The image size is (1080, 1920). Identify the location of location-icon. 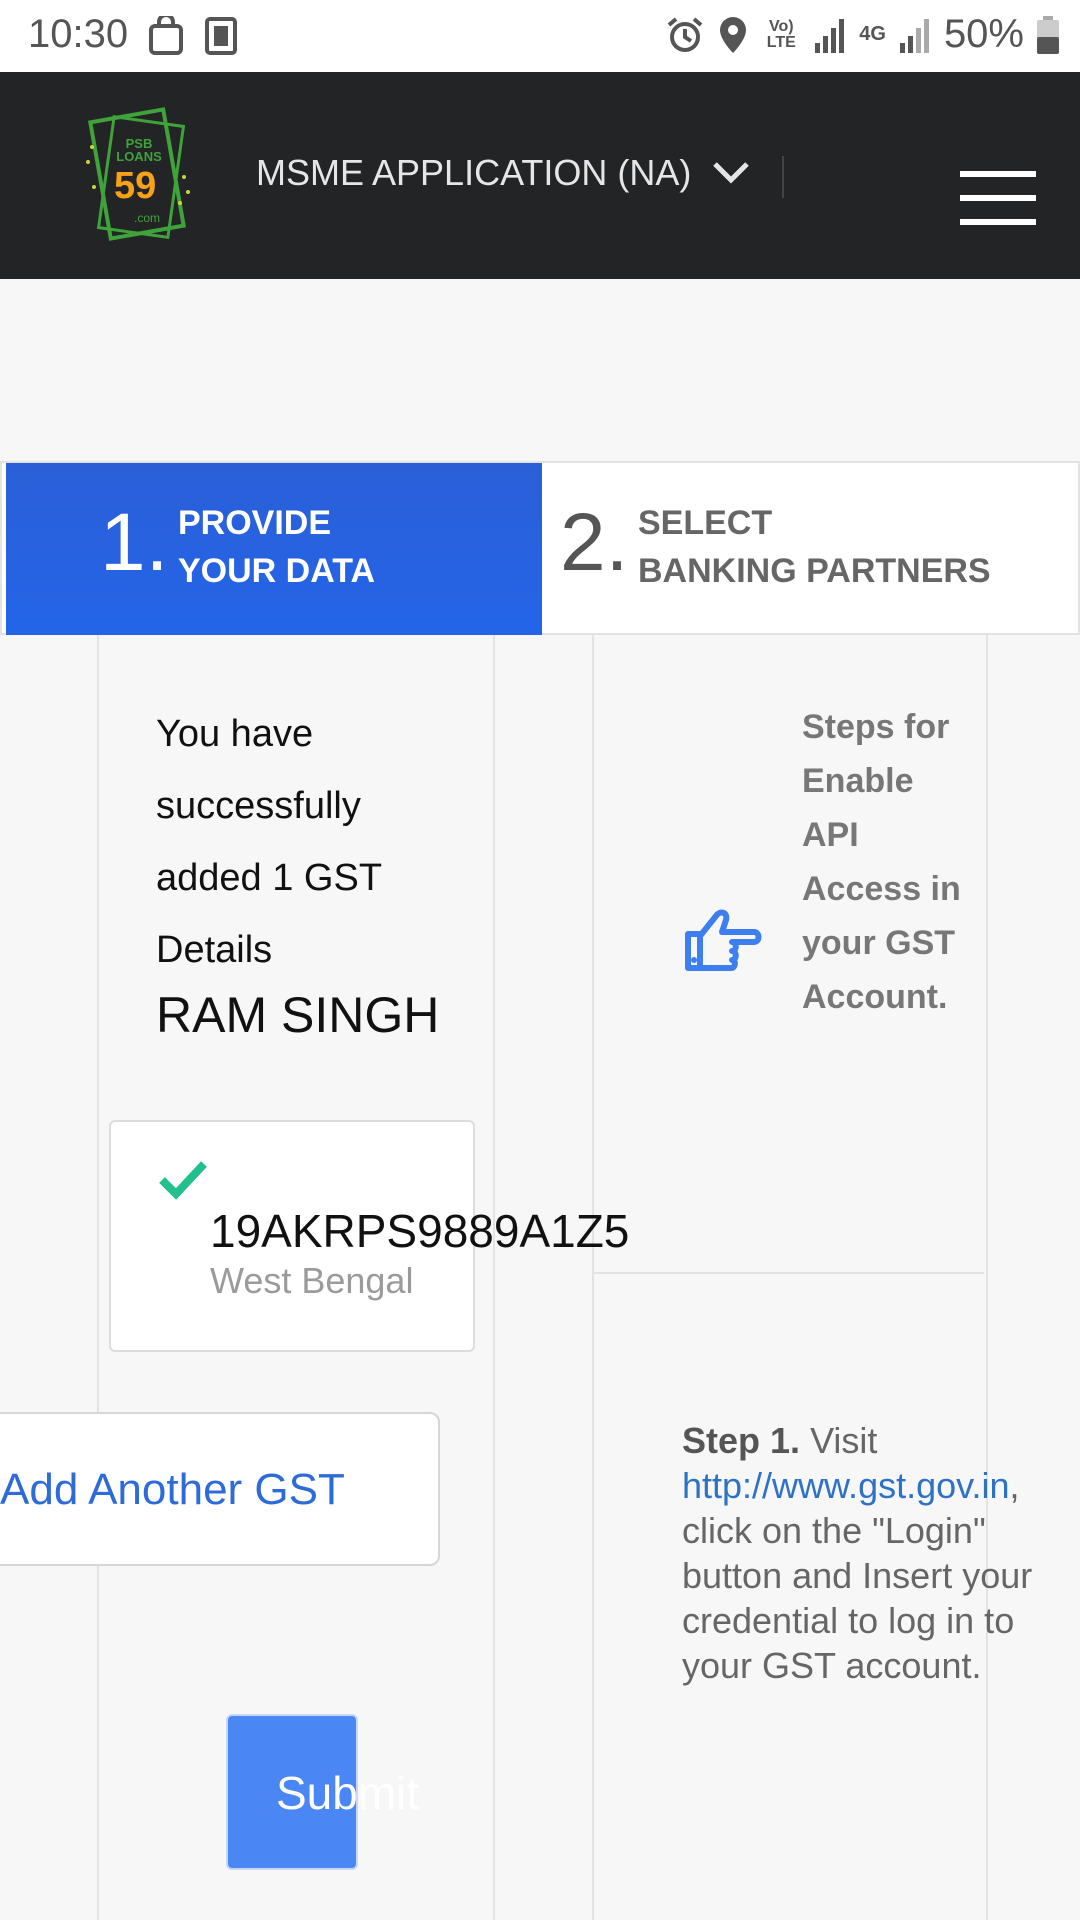
(733, 34).